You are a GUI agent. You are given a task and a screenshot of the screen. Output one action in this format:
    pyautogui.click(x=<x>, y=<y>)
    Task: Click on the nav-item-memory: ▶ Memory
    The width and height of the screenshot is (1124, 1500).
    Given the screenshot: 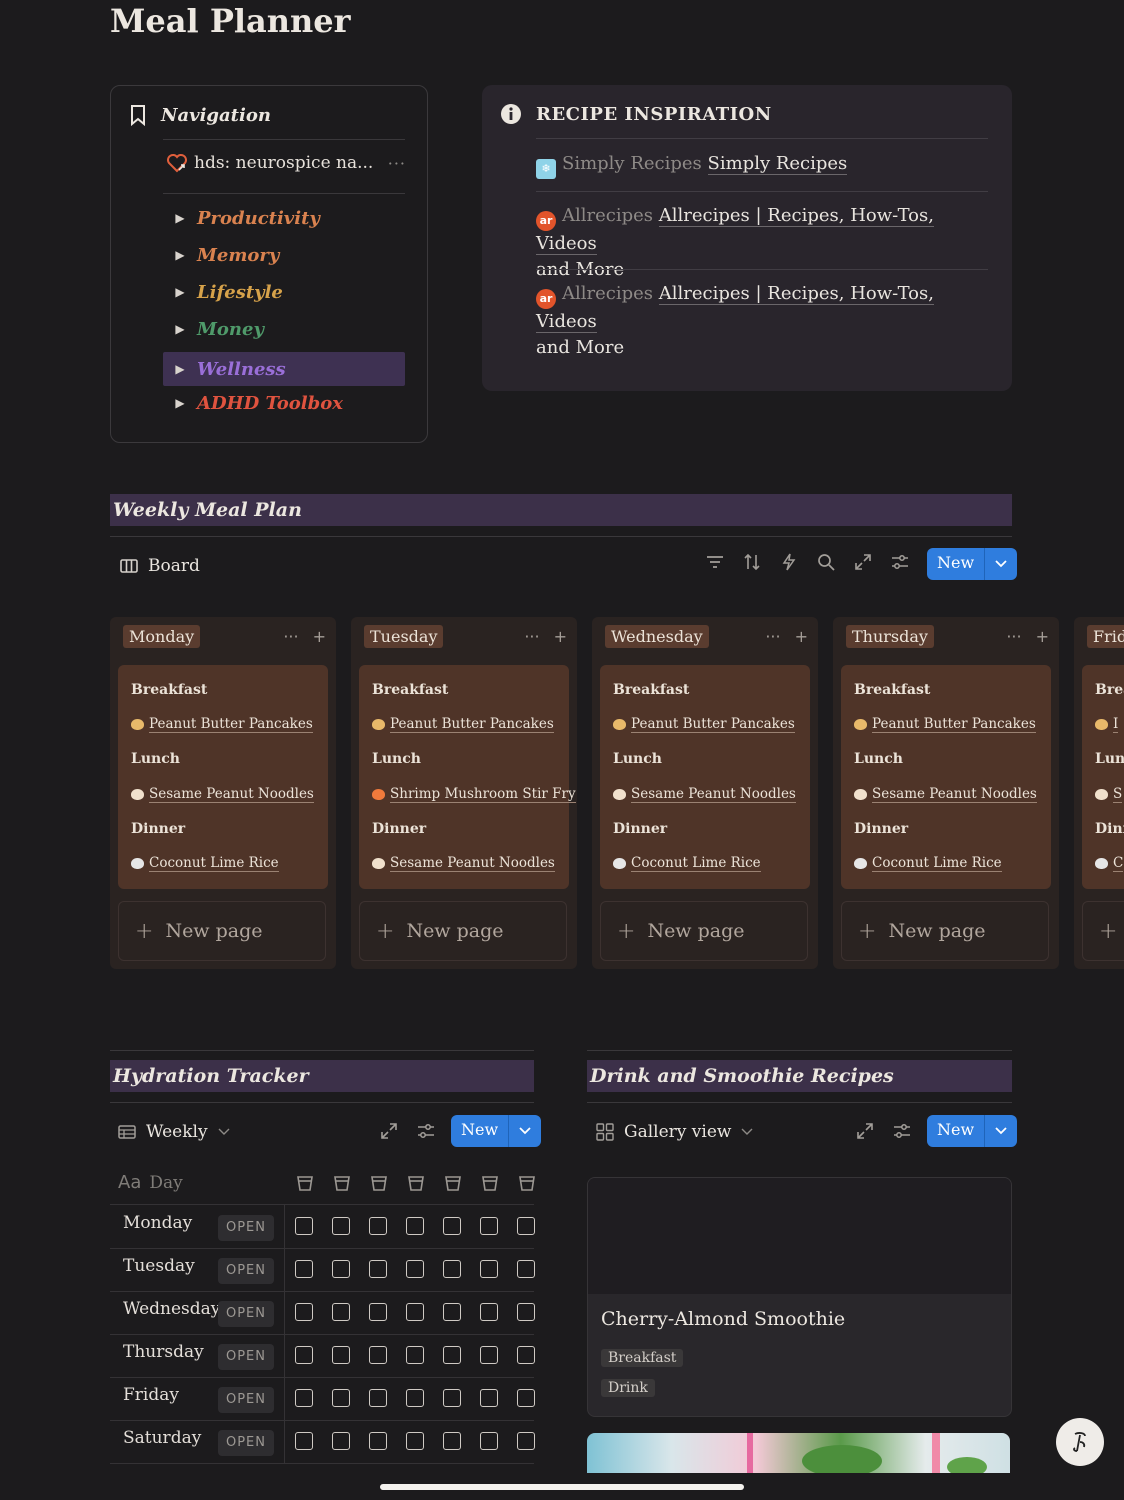 What is the action you would take?
    pyautogui.click(x=284, y=255)
    